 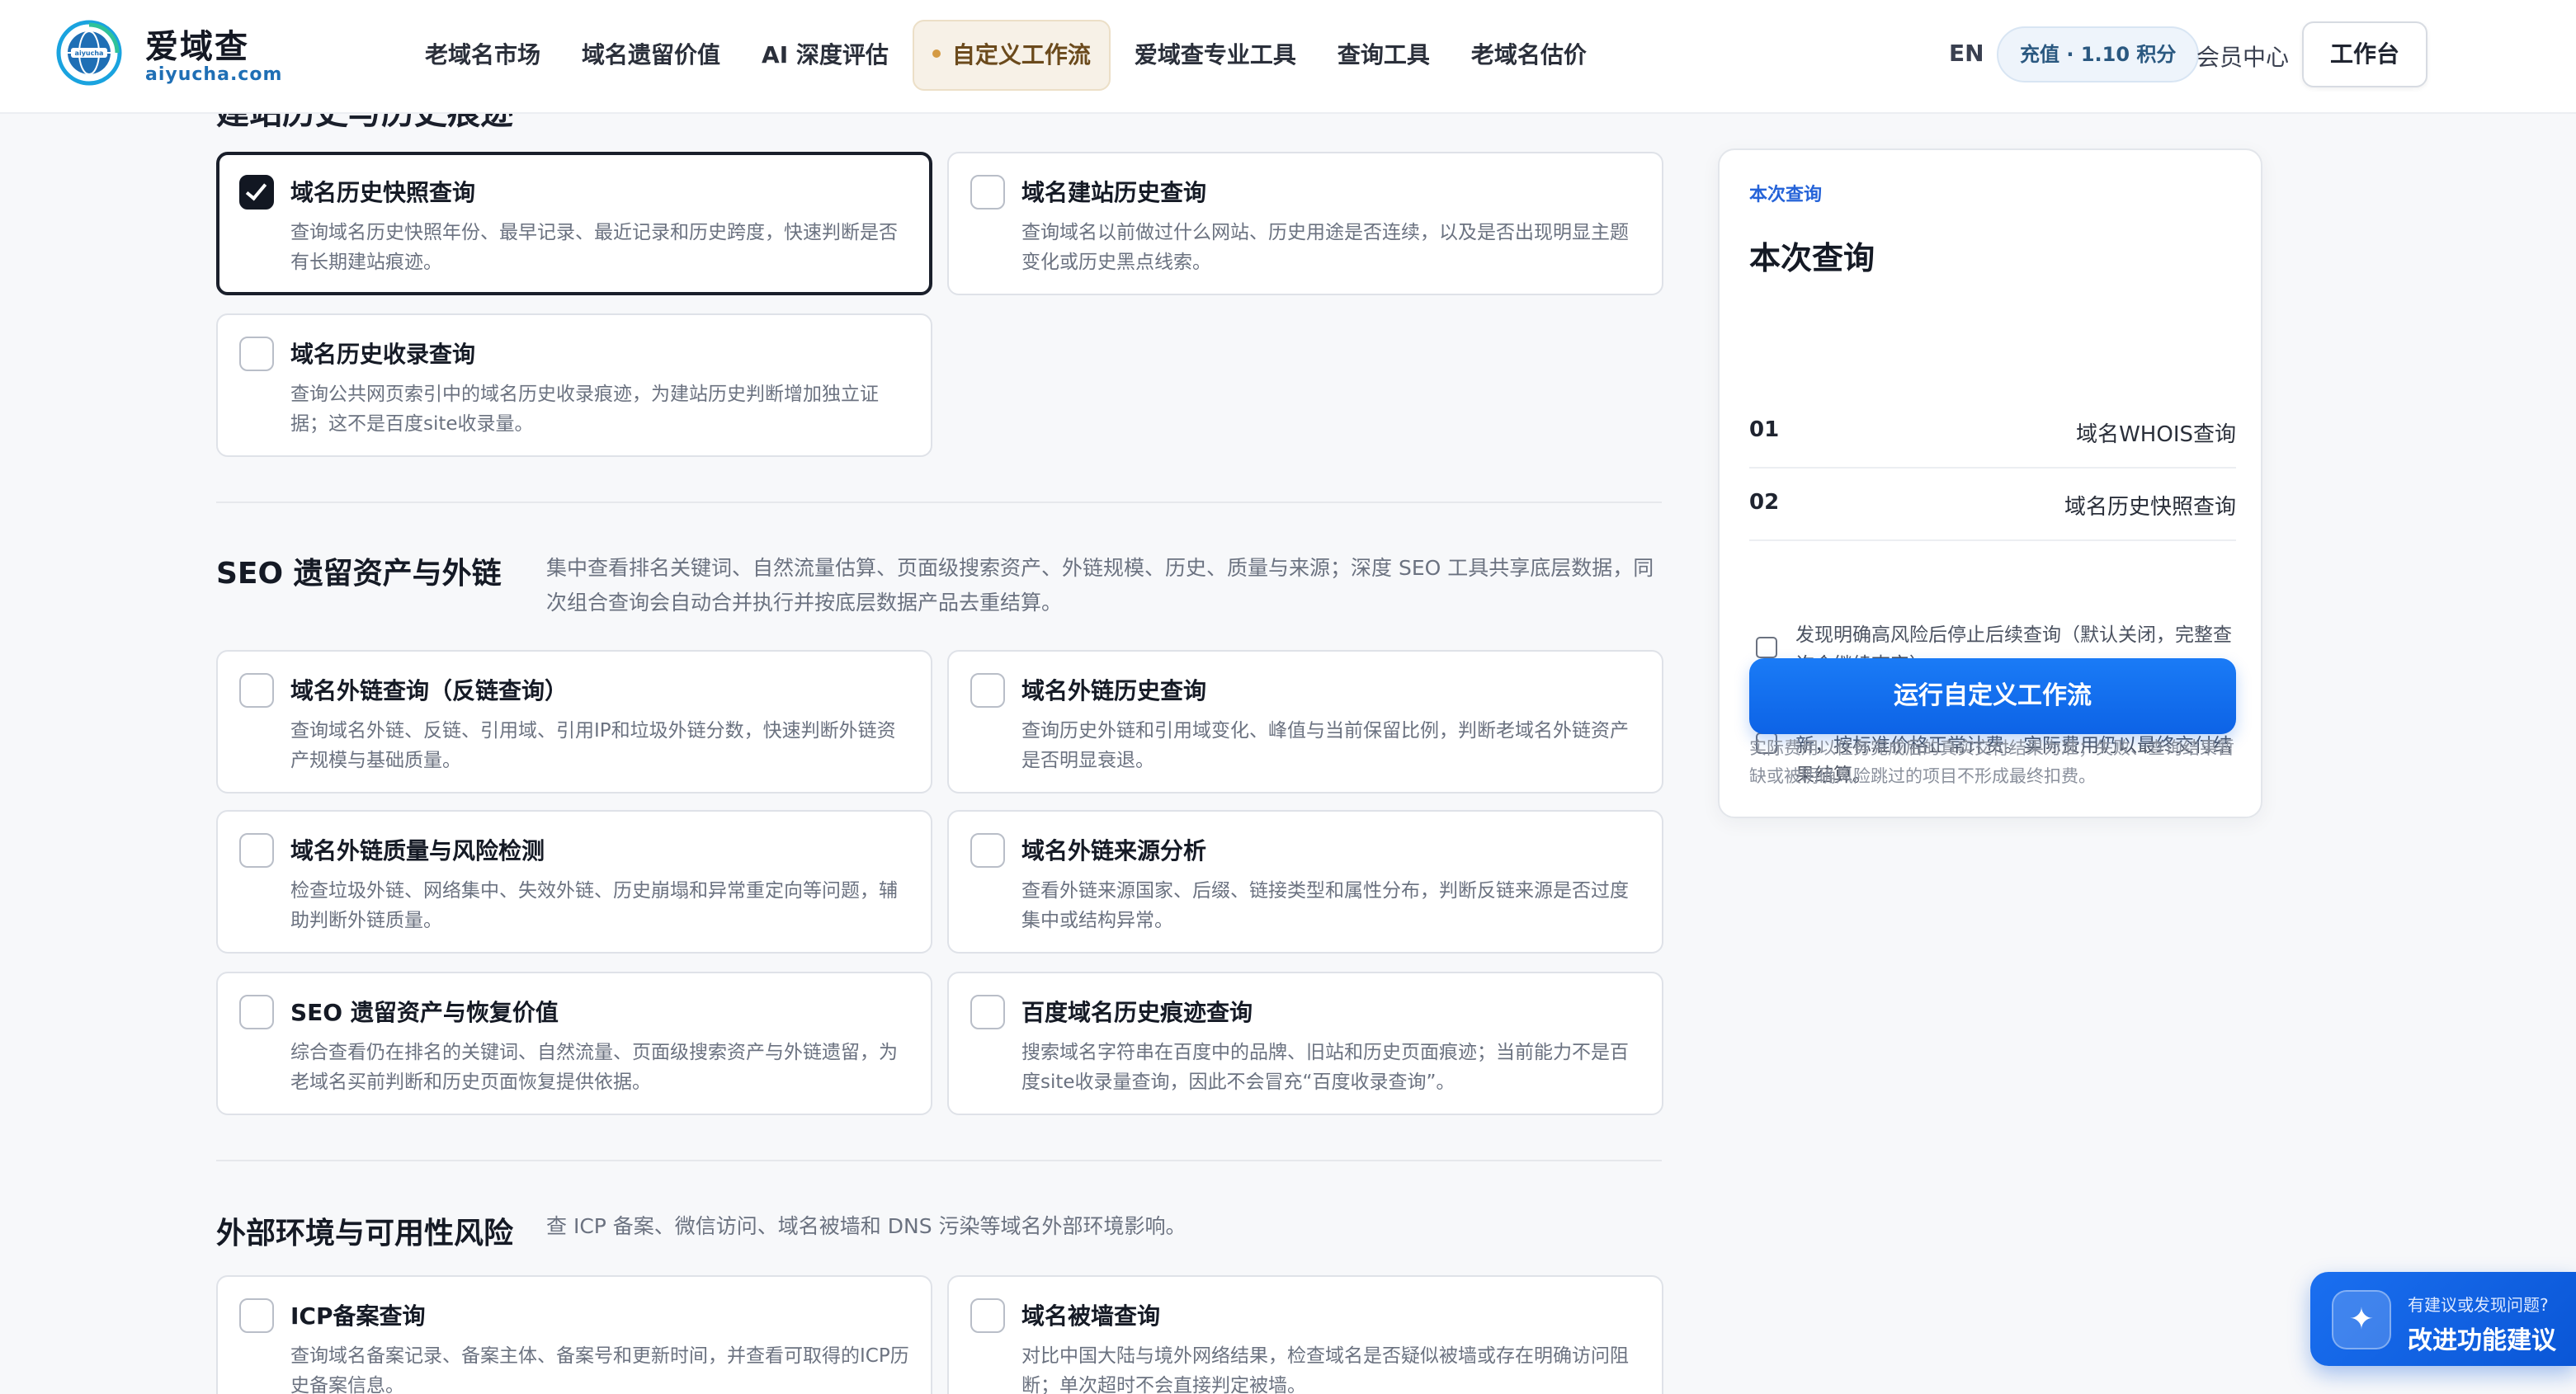 What do you see at coordinates (1764, 503) in the screenshot?
I see `row-index: 02` at bounding box center [1764, 503].